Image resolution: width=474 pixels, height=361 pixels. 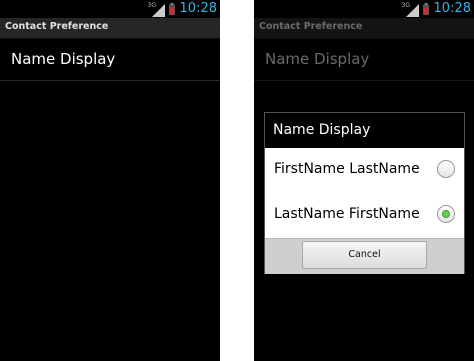 I want to click on option-firstname-lastname: FirstName LastName, so click(x=364, y=171).